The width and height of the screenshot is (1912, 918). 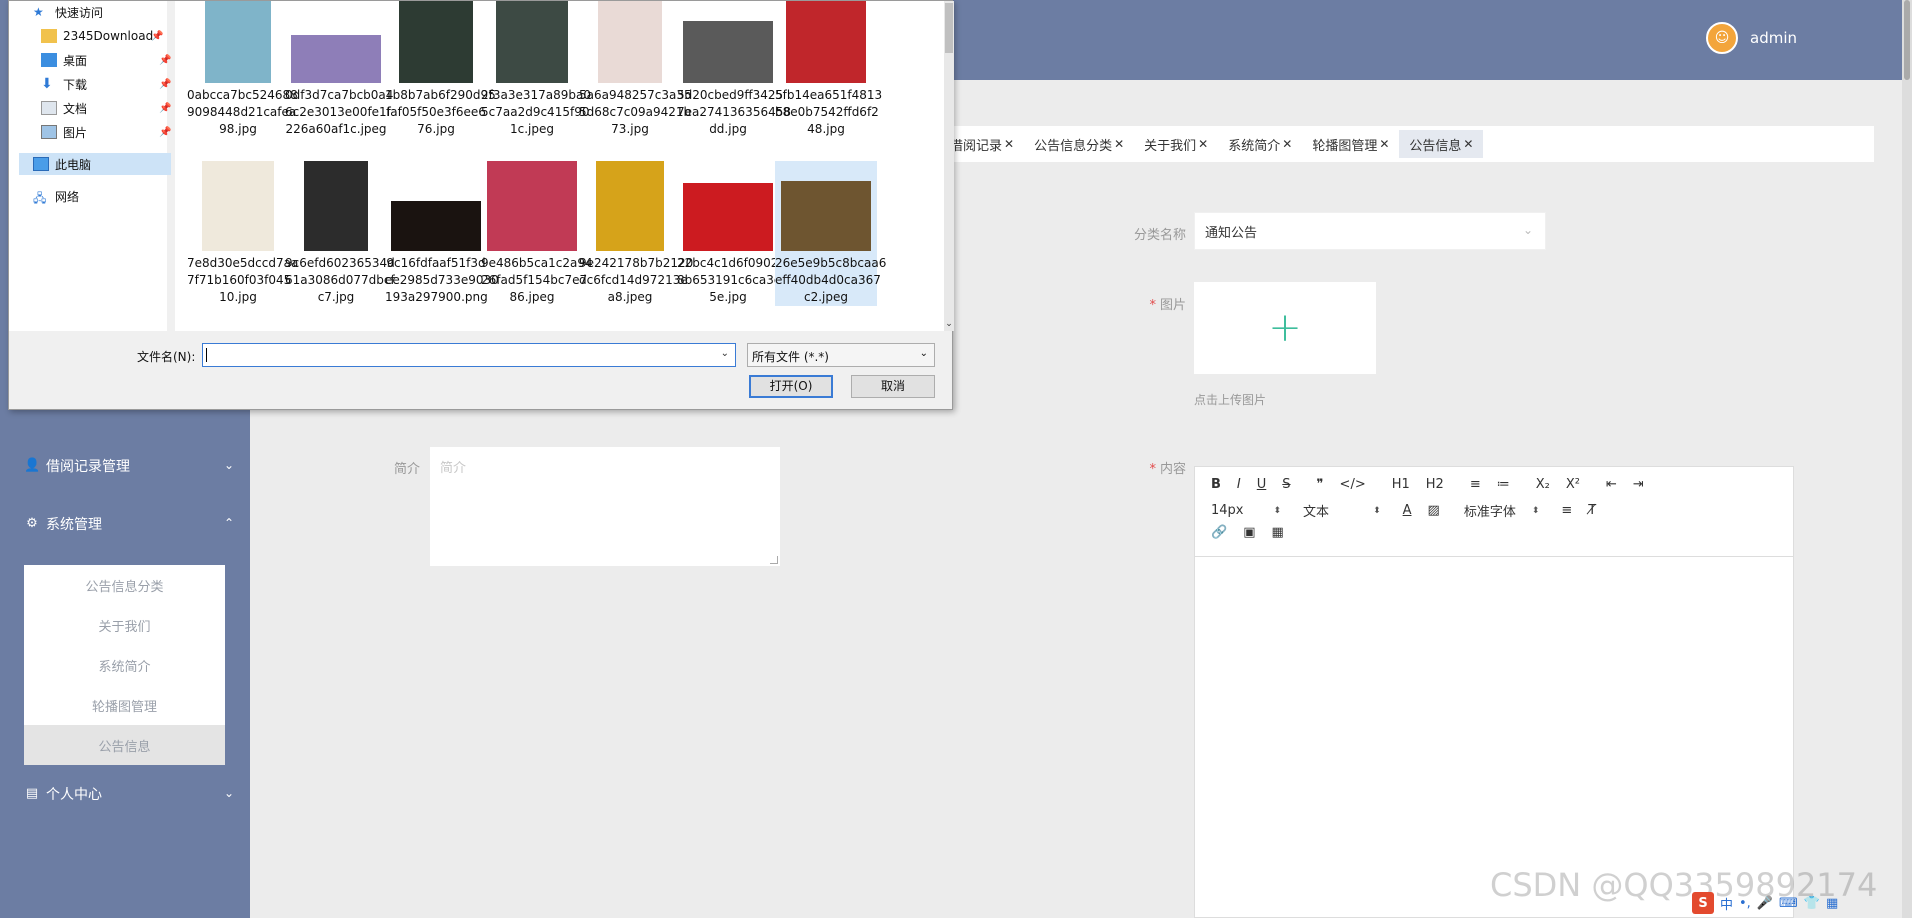 What do you see at coordinates (1745, 903) in the screenshot?
I see `punctuation-icon: •,` at bounding box center [1745, 903].